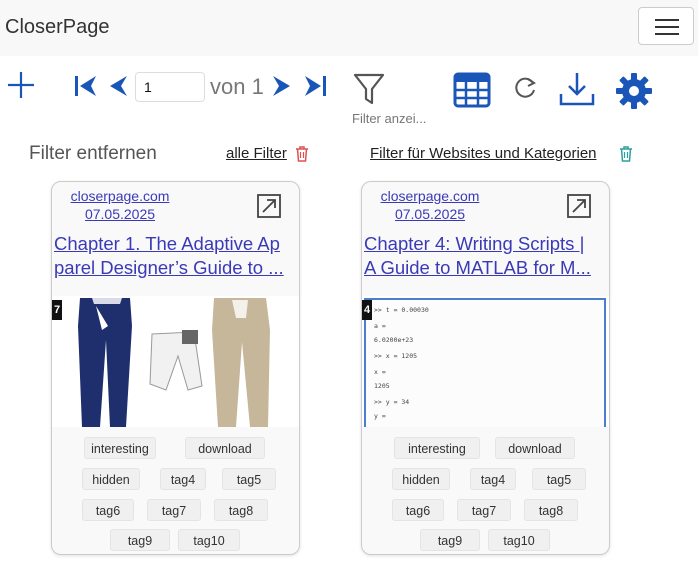 Image resolution: width=698 pixels, height=566 pixels. What do you see at coordinates (93, 153) in the screenshot?
I see `remove-filter-label: Filter entfernen` at bounding box center [93, 153].